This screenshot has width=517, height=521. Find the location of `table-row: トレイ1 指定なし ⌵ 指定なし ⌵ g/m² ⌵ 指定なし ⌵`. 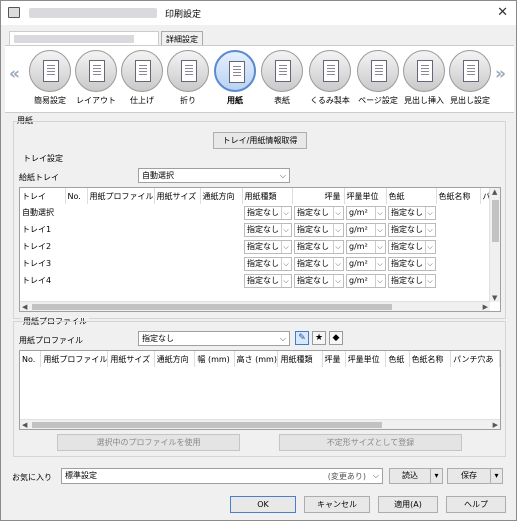

table-row: トレイ1 指定なし ⌵ 指定なし ⌵ g/m² ⌵ 指定なし ⌵ is located at coordinates (257, 229).